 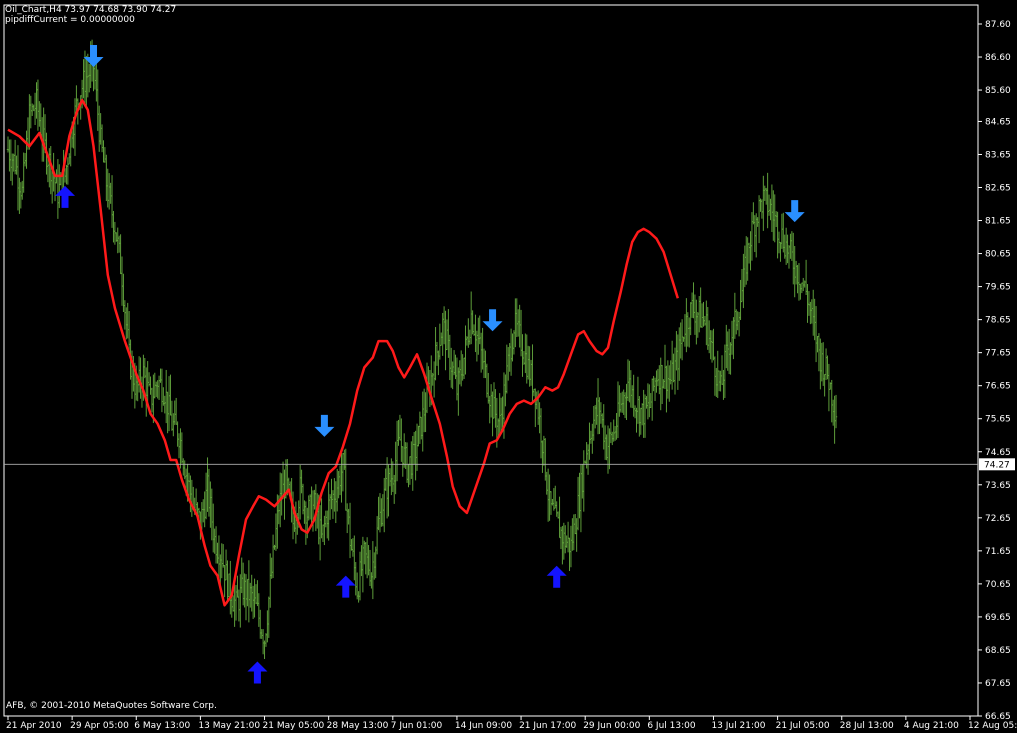 What do you see at coordinates (998, 288) in the screenshot?
I see `y-tick-label: 79.65` at bounding box center [998, 288].